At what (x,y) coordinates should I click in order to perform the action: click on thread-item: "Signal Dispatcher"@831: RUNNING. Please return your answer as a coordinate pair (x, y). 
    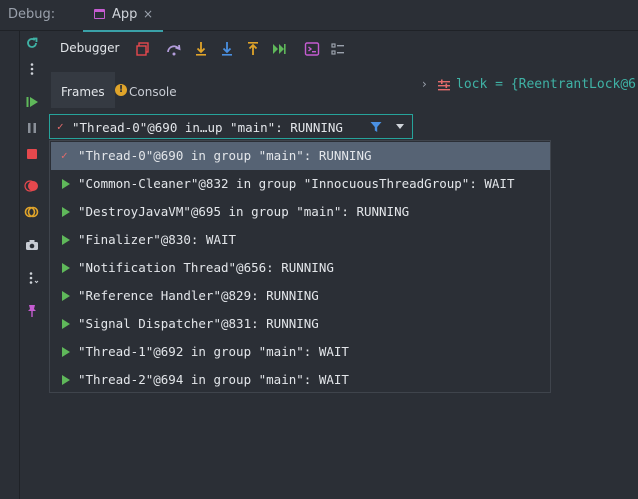
    Looking at the image, I should click on (300, 324).